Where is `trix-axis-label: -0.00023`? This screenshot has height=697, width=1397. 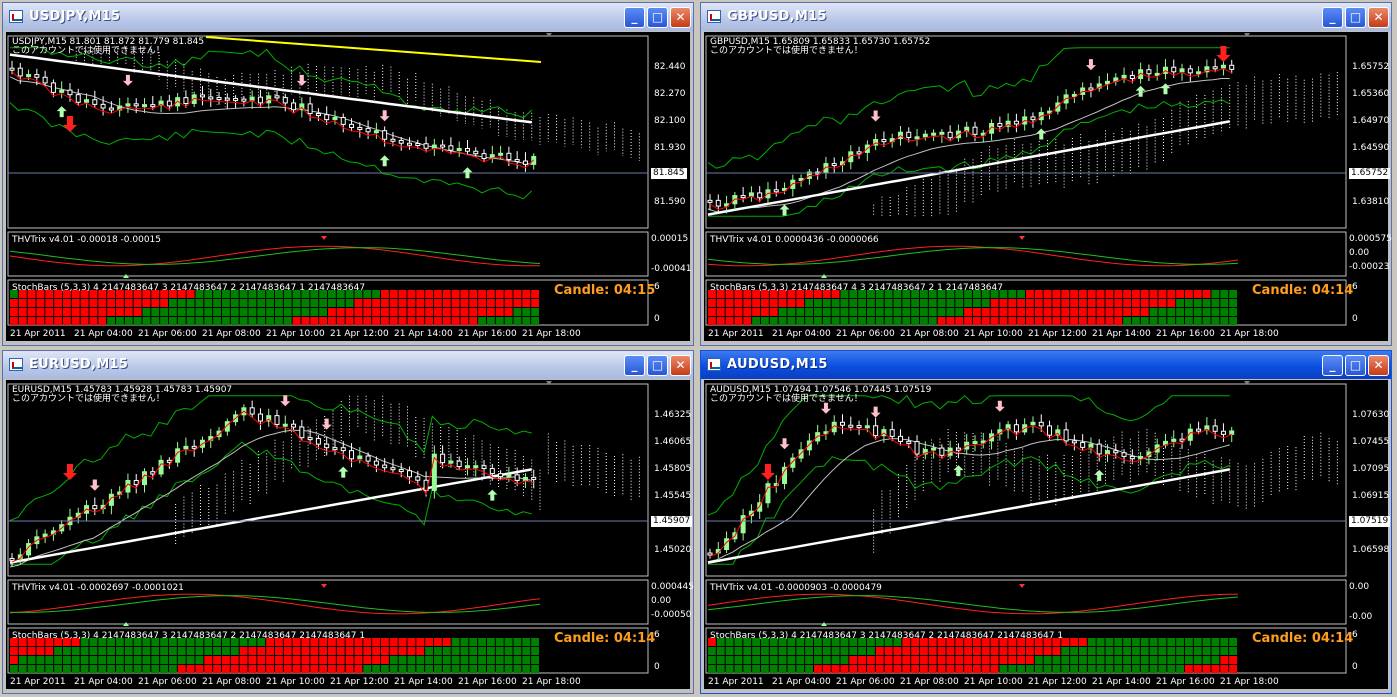 trix-axis-label: -0.00023 is located at coordinates (1369, 267).